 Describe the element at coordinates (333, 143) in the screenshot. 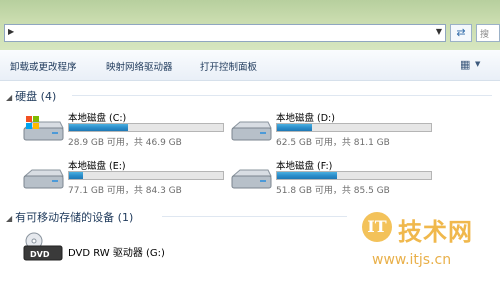

I see `drive-free-space: 62.5 GB 可用，共 81.1 GB` at that location.